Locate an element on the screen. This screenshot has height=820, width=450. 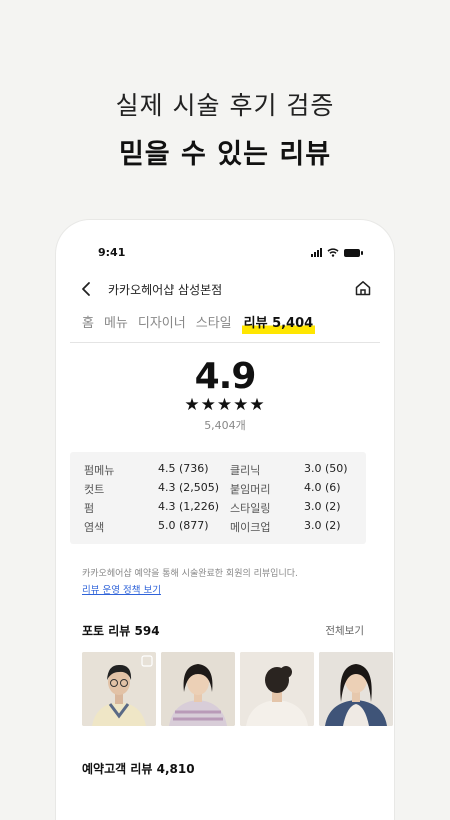
stat-label: 붙임머리 is located at coordinates (250, 489).